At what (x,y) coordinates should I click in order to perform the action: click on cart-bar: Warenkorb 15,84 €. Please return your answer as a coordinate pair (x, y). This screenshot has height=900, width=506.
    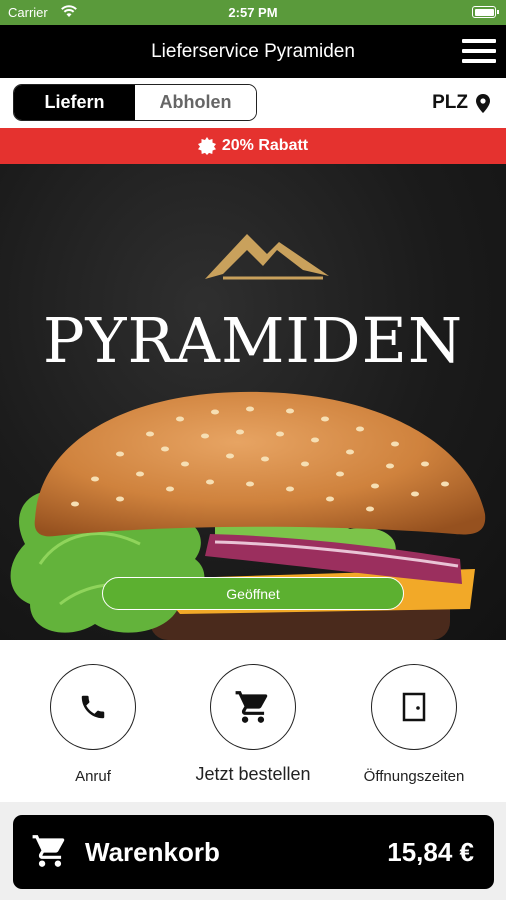
    Looking at the image, I should click on (253, 851).